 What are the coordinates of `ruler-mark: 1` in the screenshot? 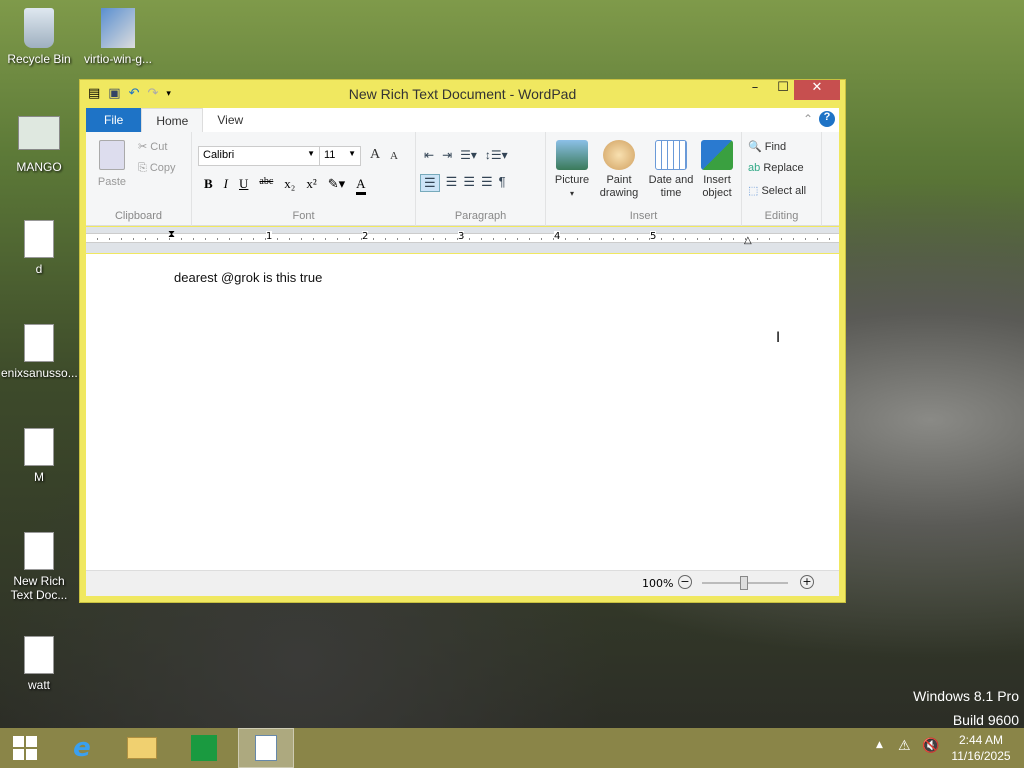 It's located at (269, 236).